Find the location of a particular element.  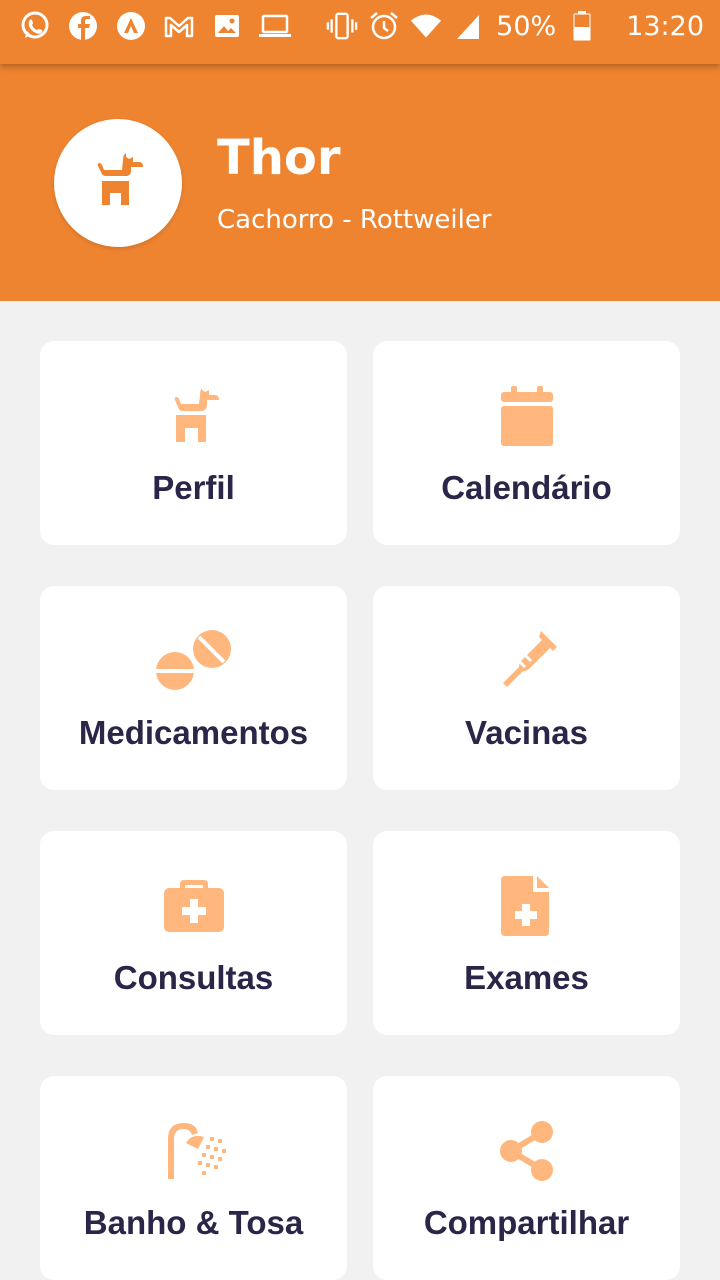

whatsapp-icon is located at coordinates (35, 26).